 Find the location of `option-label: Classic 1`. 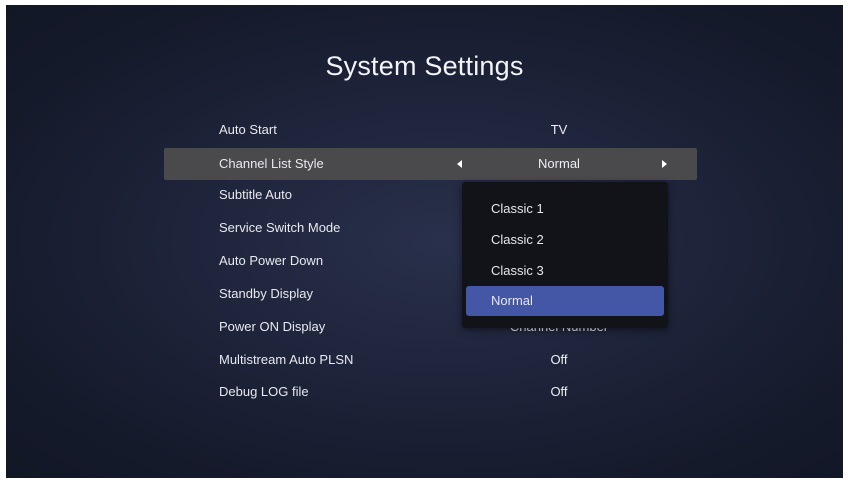

option-label: Classic 1 is located at coordinates (517, 208).